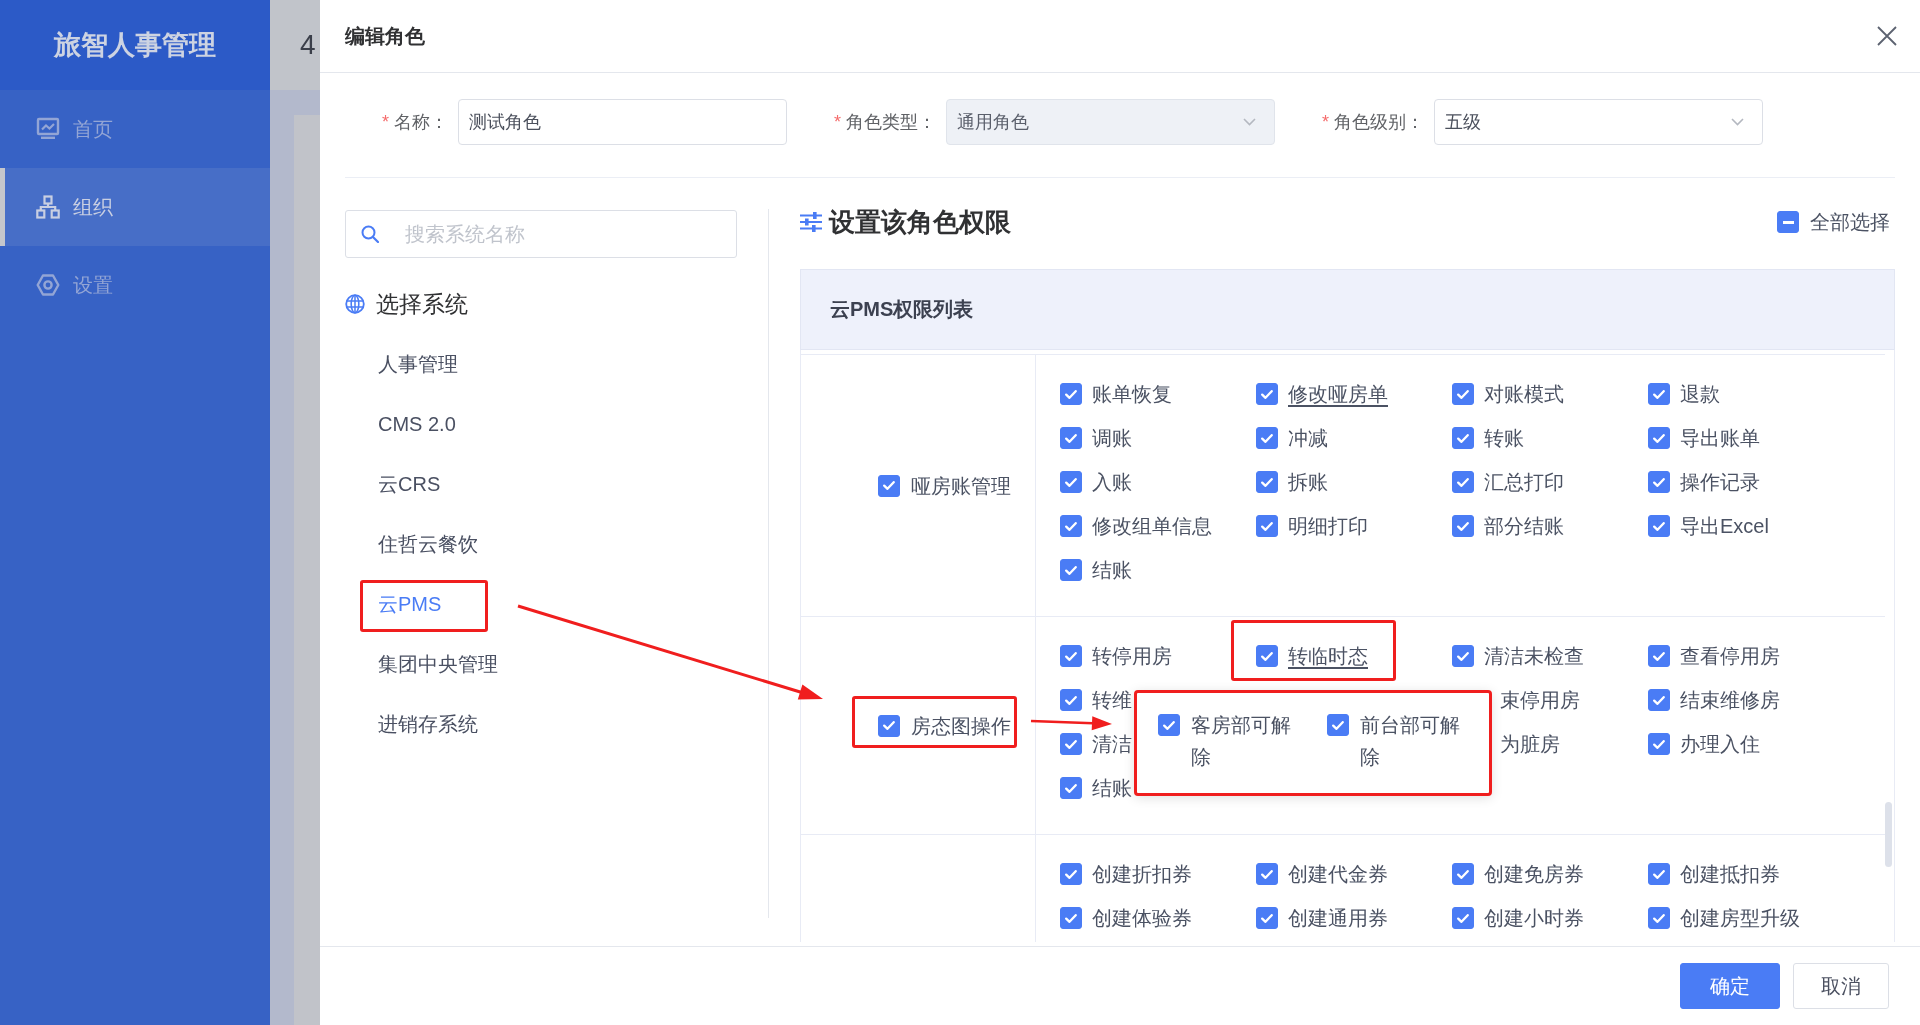 This screenshot has height=1025, width=1920. I want to click on select-field: 五级, so click(1598, 122).